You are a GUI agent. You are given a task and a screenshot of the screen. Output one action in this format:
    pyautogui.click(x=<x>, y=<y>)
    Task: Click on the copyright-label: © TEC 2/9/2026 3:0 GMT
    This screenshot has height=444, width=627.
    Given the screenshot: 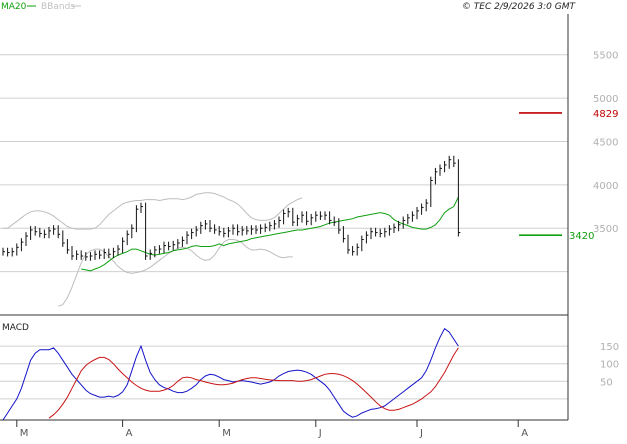 What is the action you would take?
    pyautogui.click(x=519, y=7)
    